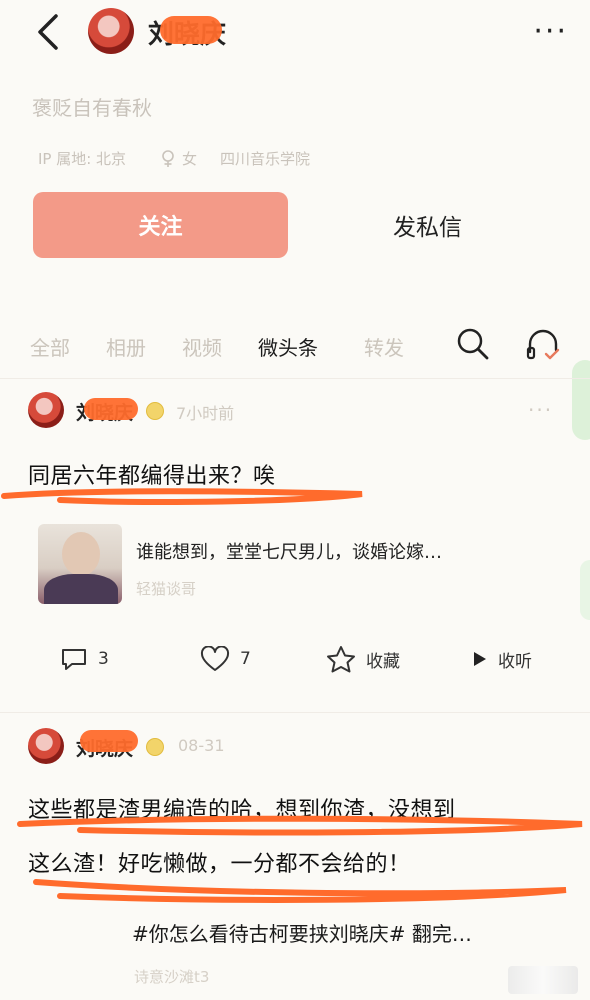  Describe the element at coordinates (215, 658) in the screenshot. I see `heart-icon` at that location.